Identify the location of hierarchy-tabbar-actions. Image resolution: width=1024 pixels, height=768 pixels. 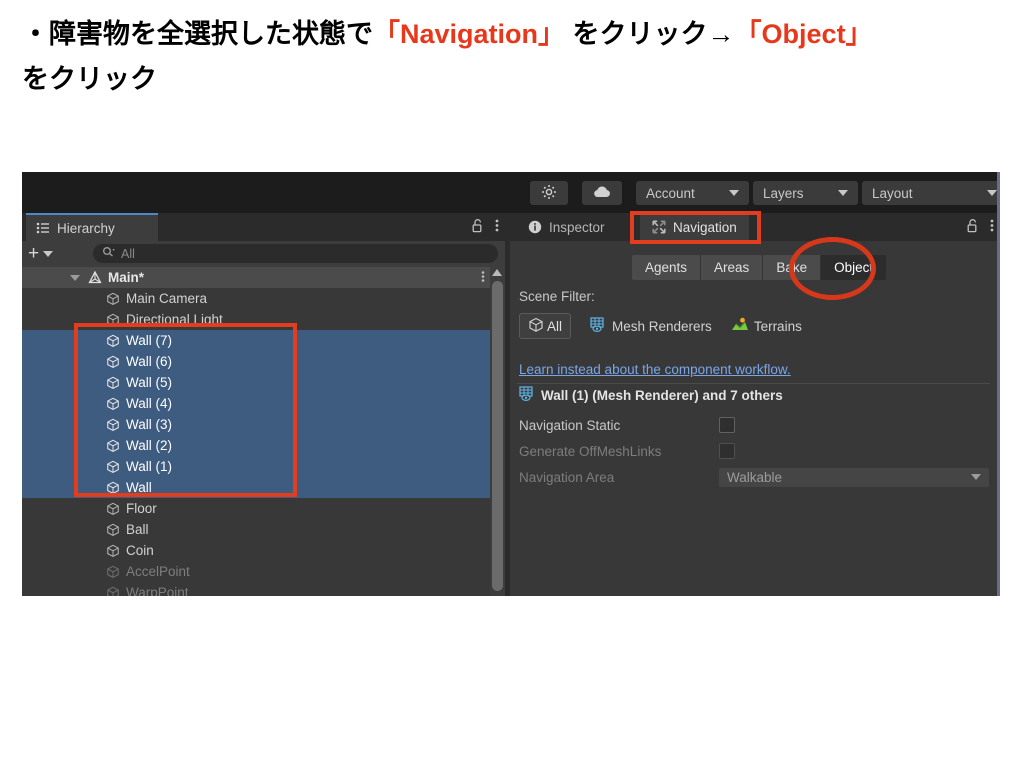
(485, 227).